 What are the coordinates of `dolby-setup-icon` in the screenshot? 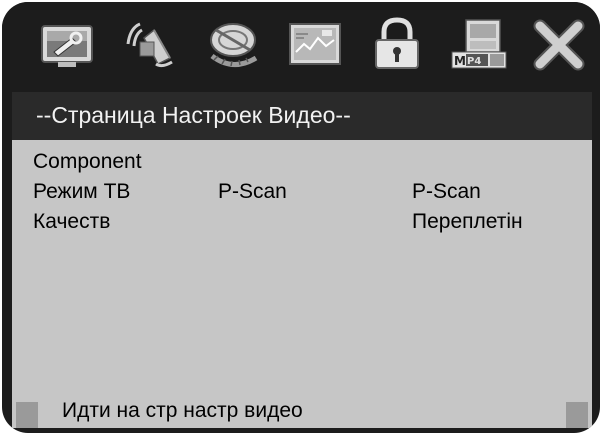 It's located at (233, 45).